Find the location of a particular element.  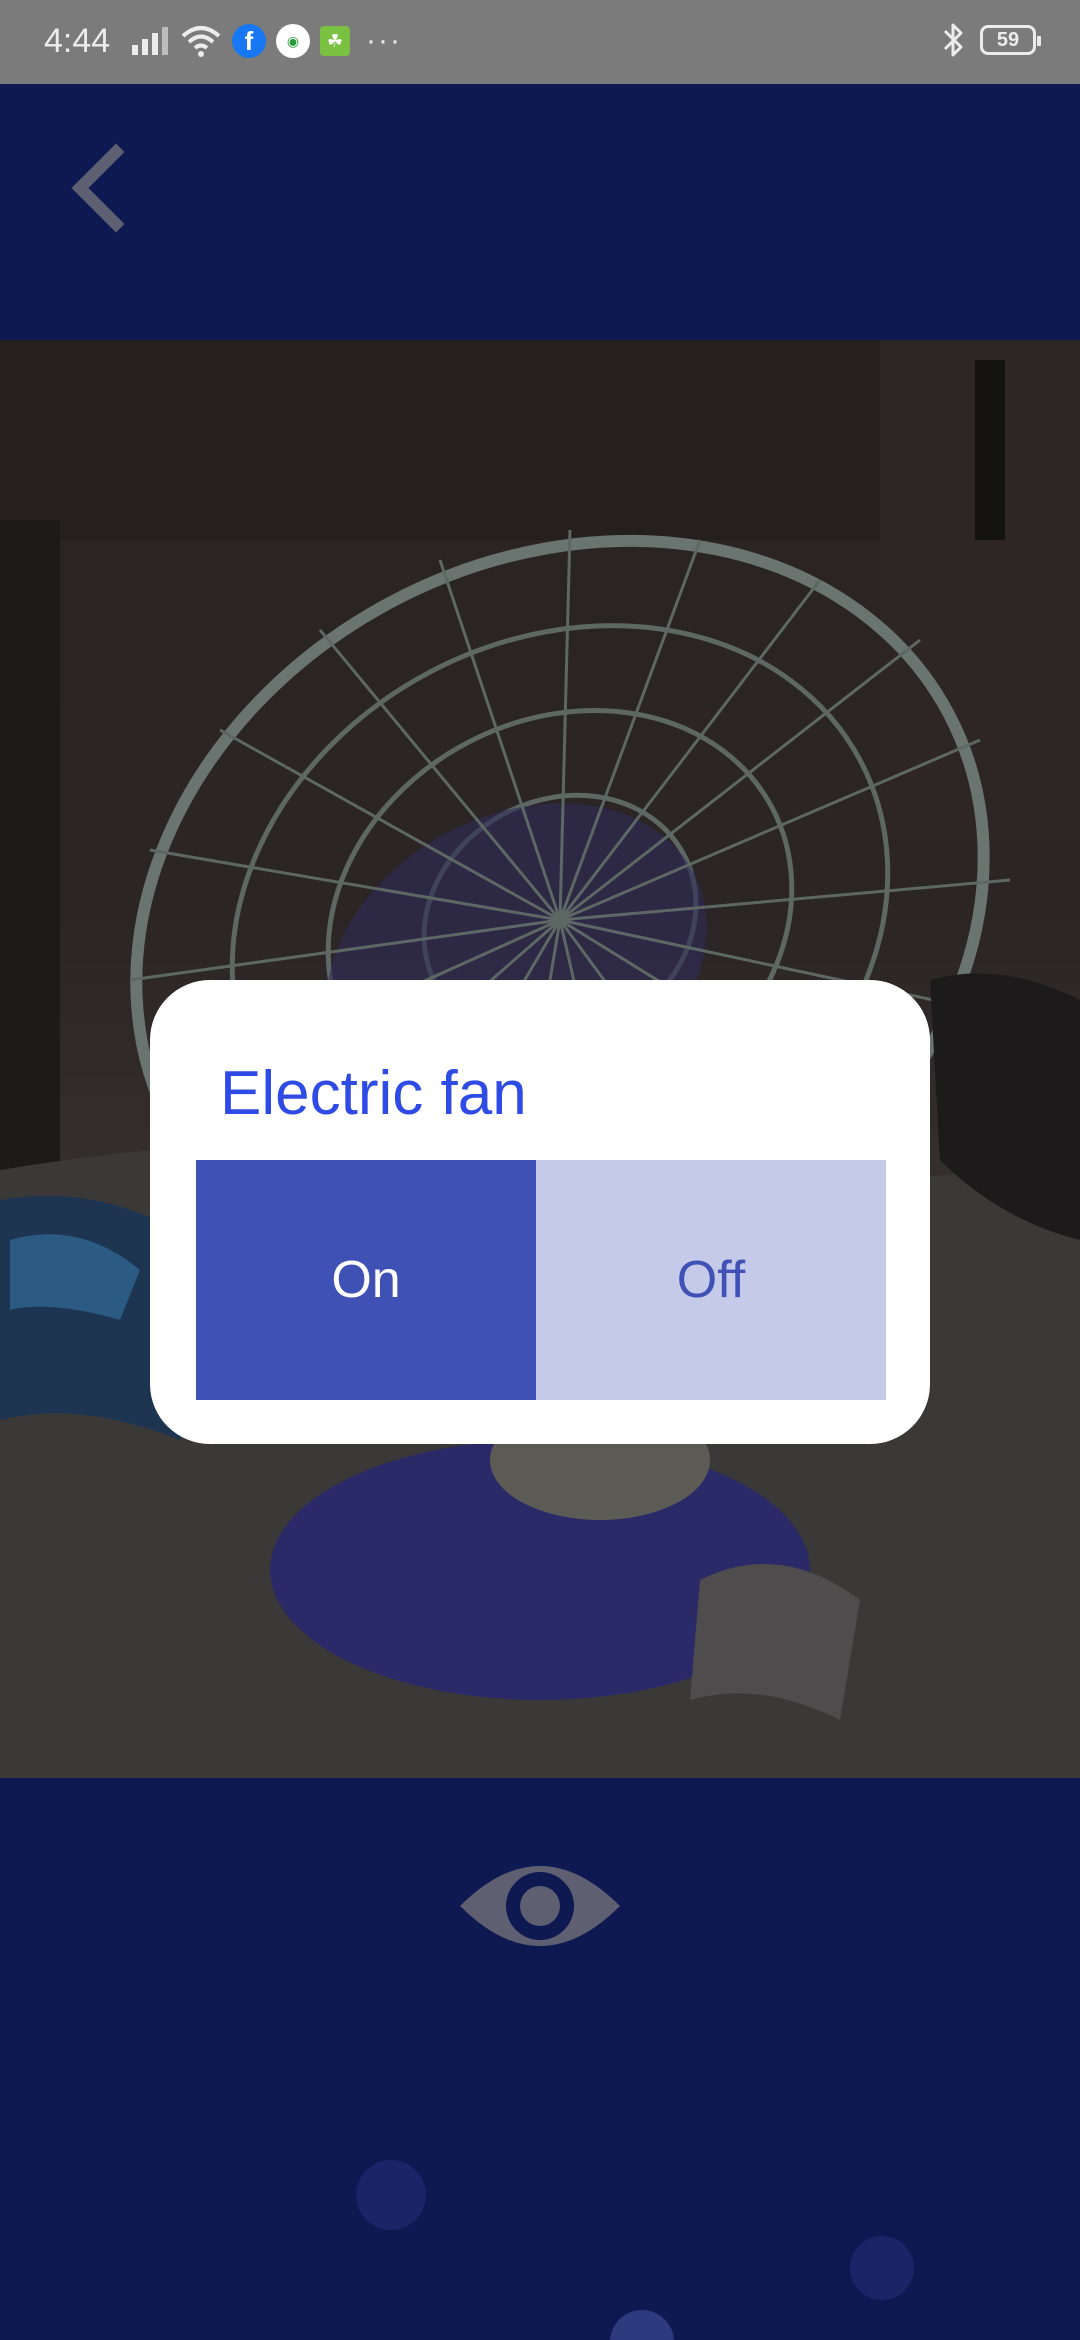

facebook-icon: f is located at coordinates (249, 41).